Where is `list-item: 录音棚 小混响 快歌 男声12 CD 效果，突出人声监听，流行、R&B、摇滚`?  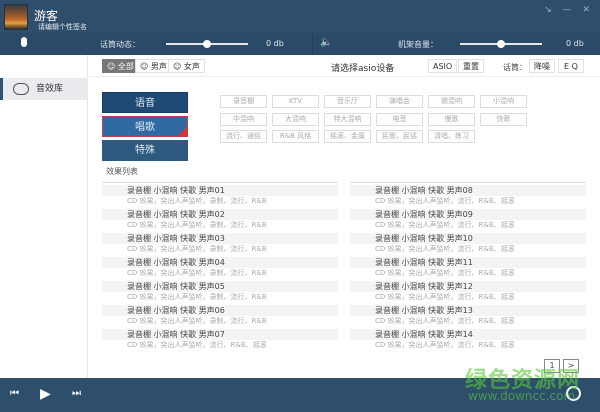
list-item: 录音棚 小混响 快歌 男声12 CD 效果，突出人声监听，流行、R&B、摇滚 is located at coordinates (468, 291).